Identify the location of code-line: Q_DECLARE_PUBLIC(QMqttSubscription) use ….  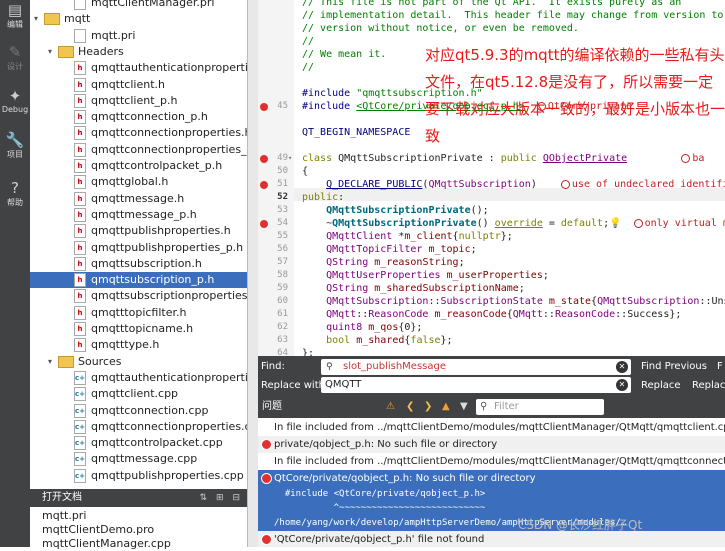
(513, 184).